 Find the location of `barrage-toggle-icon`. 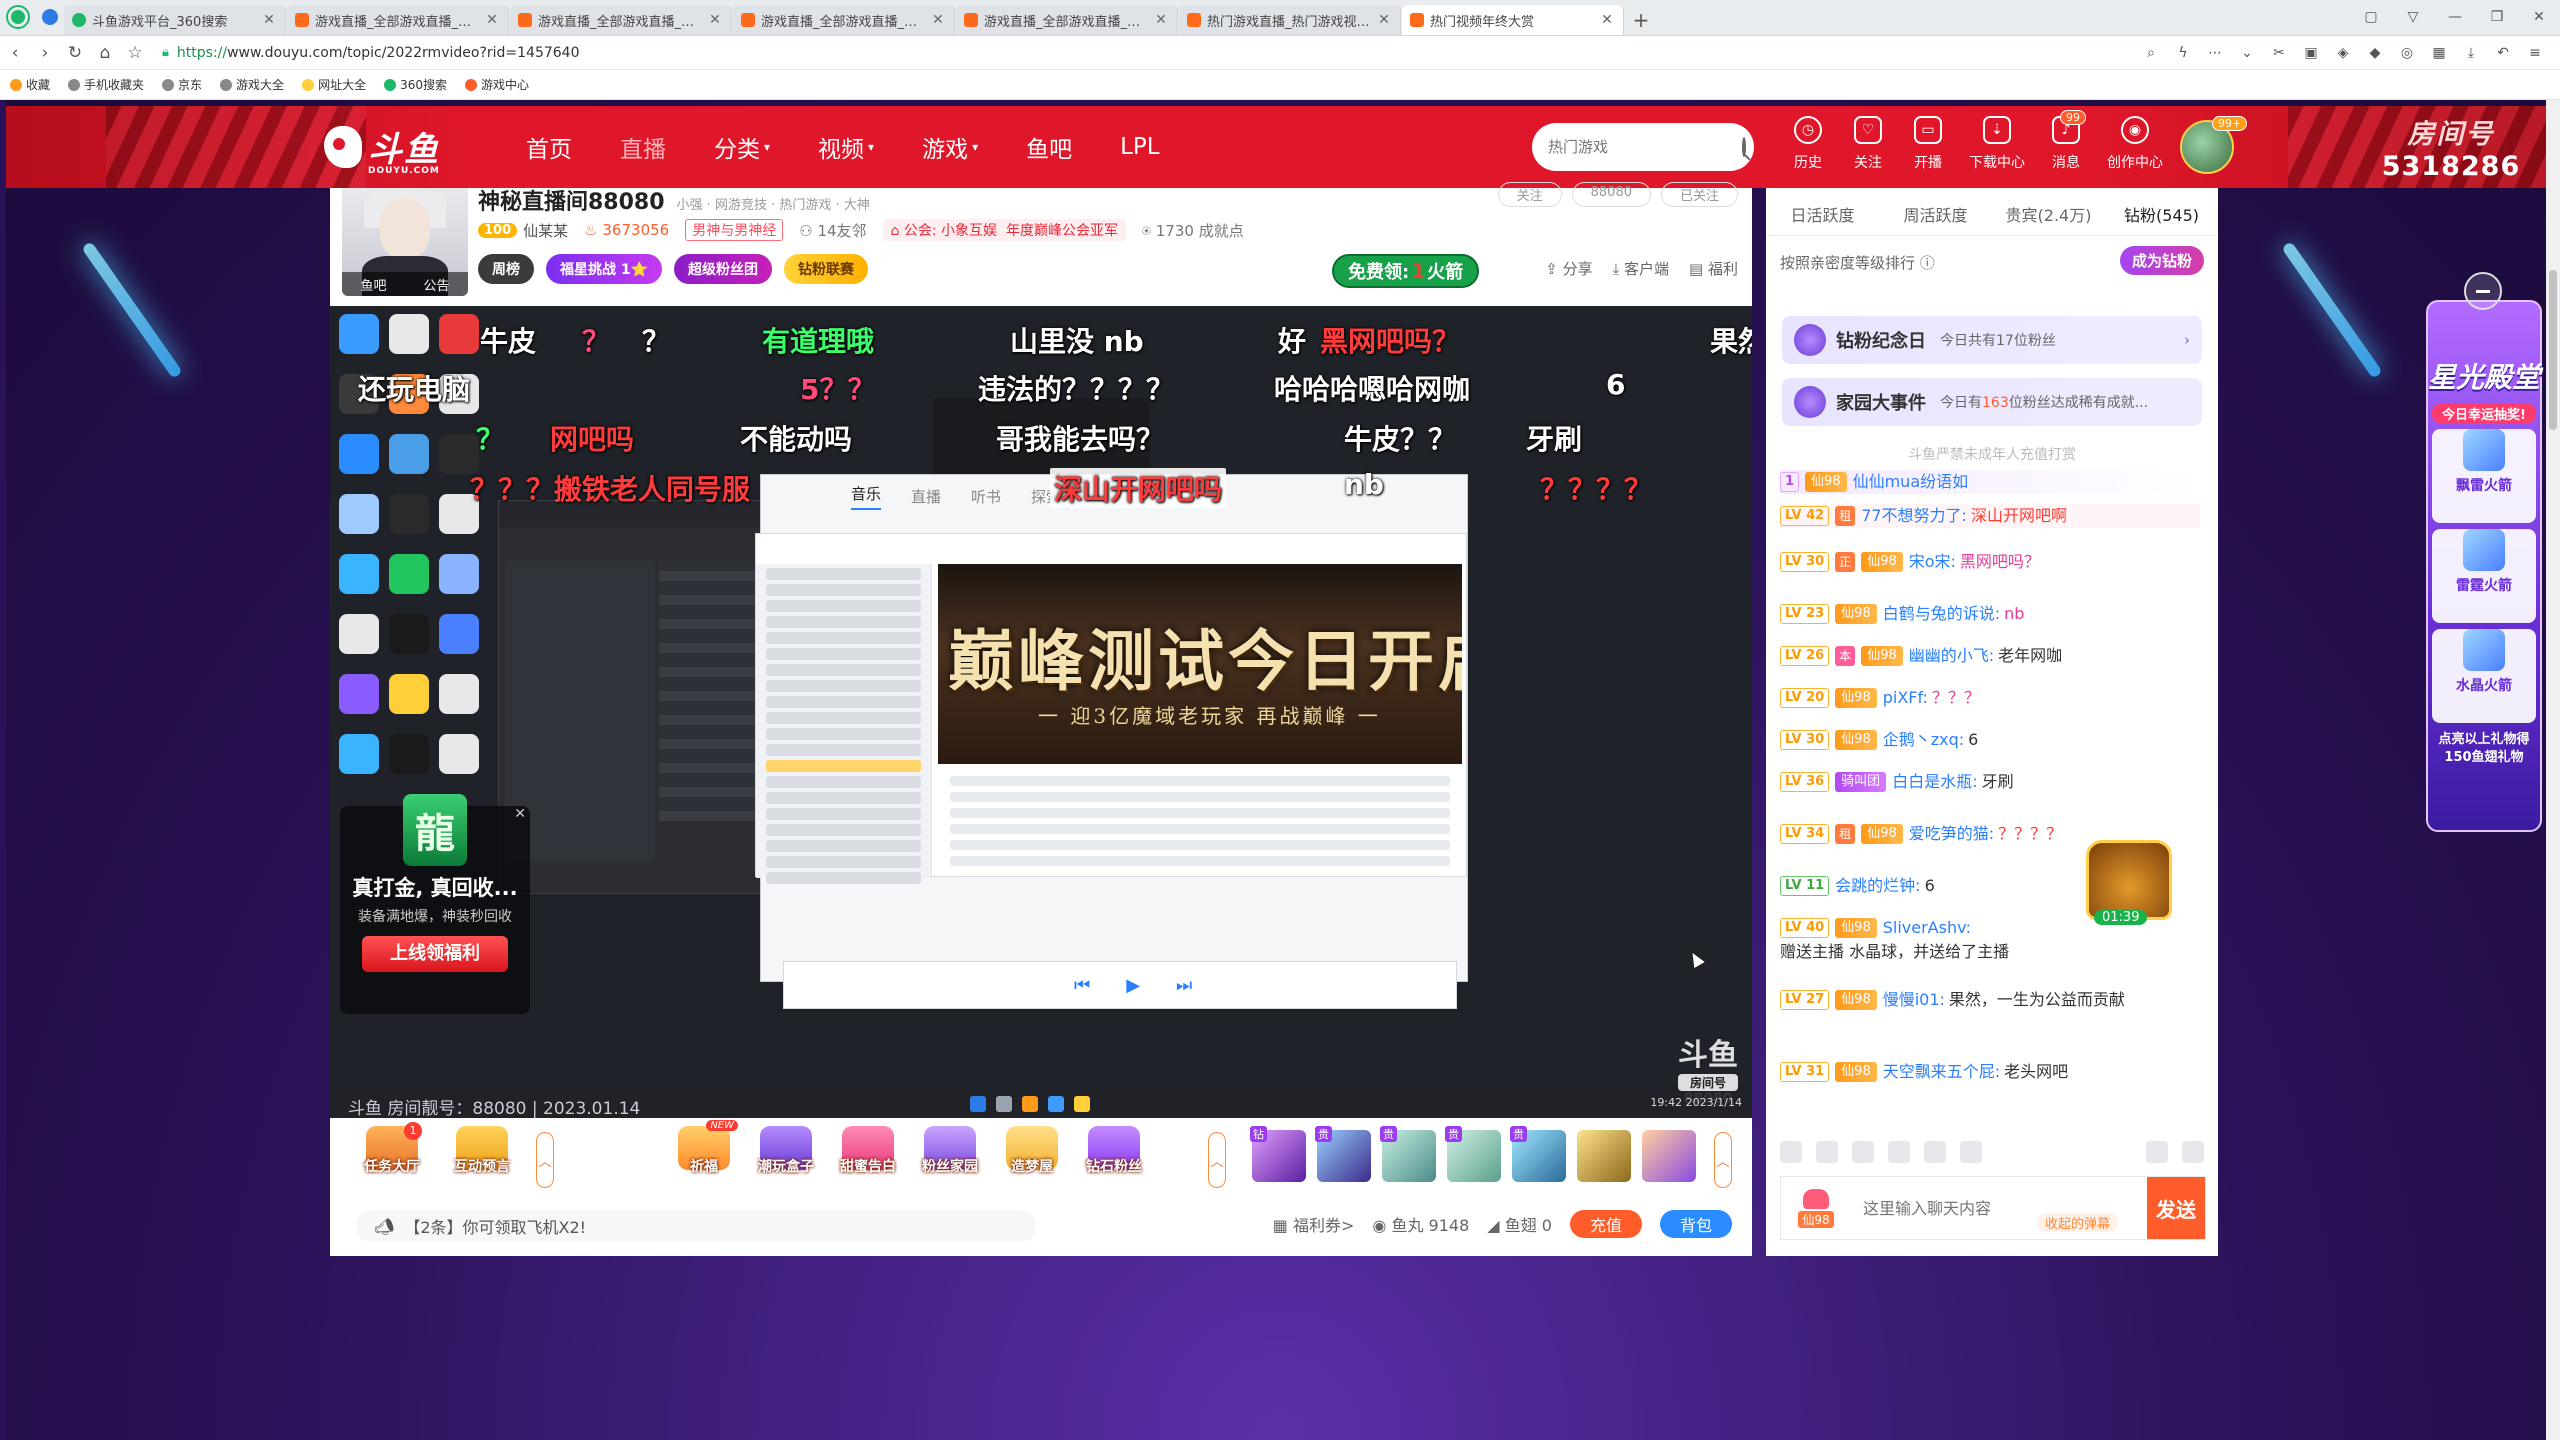

barrage-toggle-icon is located at coordinates (2157, 1152).